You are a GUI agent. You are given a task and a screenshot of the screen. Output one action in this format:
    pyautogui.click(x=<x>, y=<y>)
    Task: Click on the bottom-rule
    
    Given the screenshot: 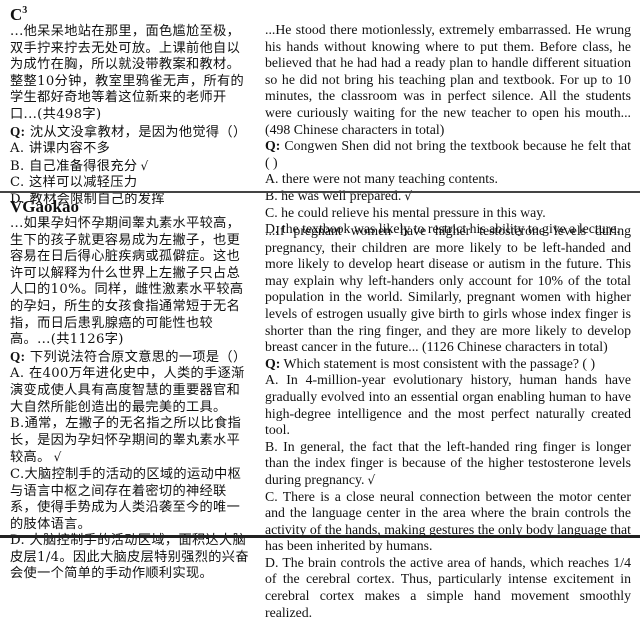 What is the action you would take?
    pyautogui.click(x=320, y=536)
    